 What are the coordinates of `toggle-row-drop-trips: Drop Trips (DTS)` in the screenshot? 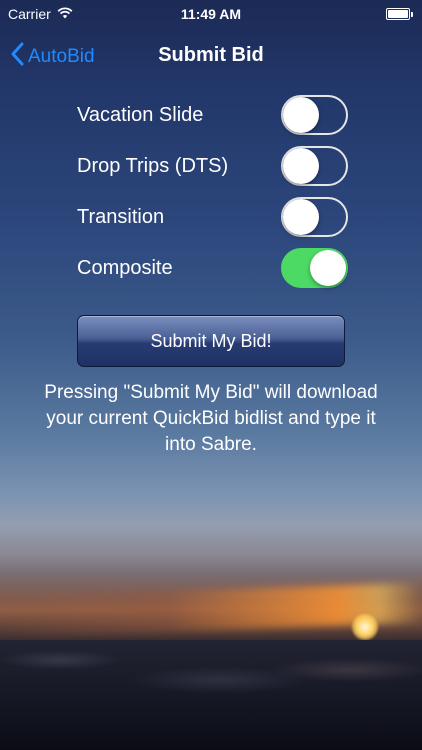 It's located at (212, 166).